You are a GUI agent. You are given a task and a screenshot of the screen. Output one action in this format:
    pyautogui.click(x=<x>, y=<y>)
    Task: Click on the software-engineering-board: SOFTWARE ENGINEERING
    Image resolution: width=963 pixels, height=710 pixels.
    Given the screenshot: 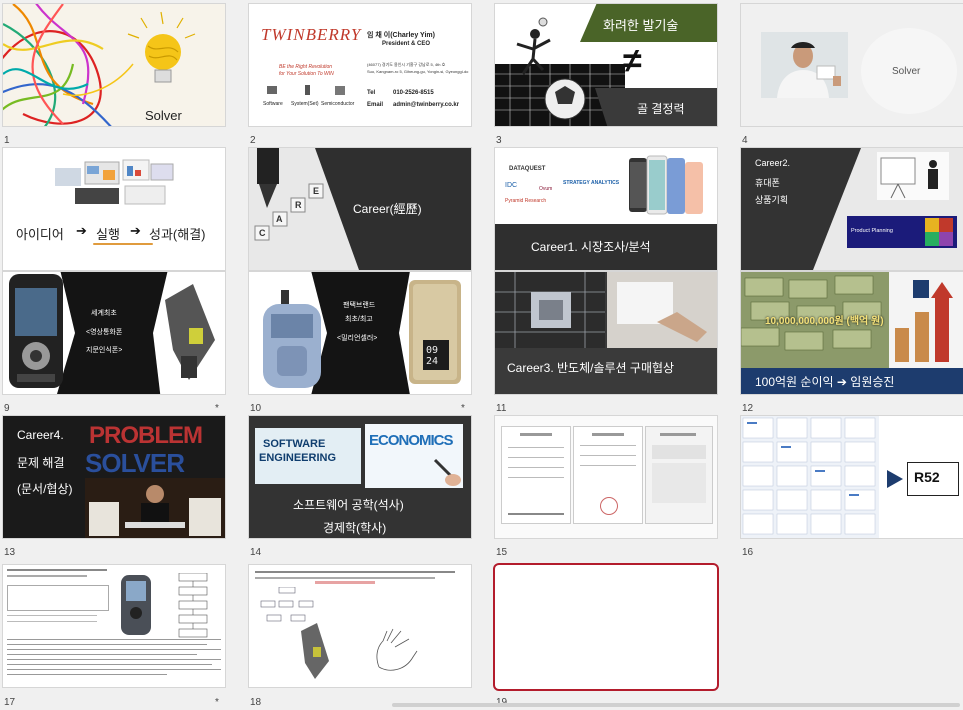 What is the action you would take?
    pyautogui.click(x=308, y=456)
    